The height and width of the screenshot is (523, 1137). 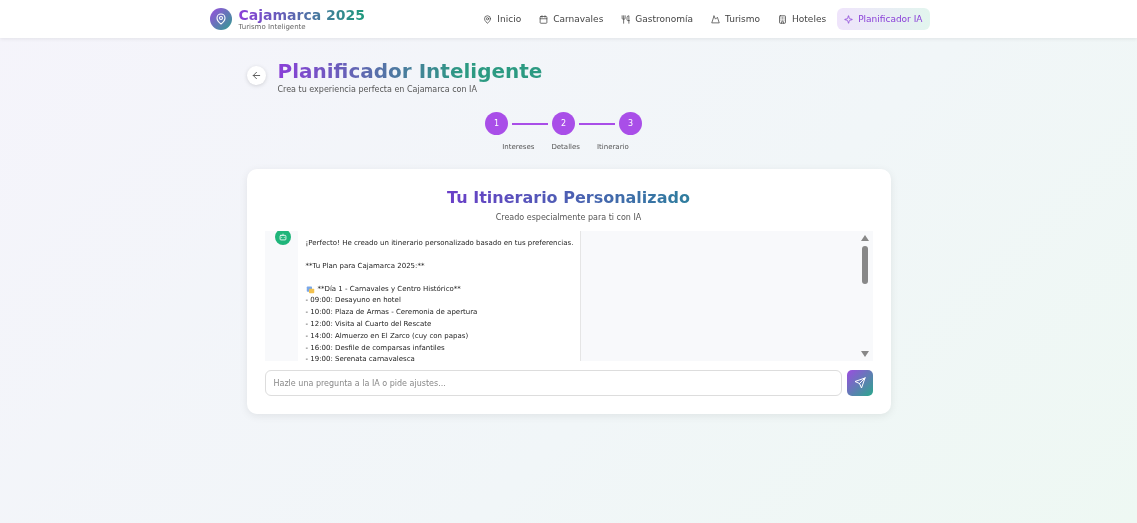 I want to click on scrollbar-thumb, so click(x=865, y=265).